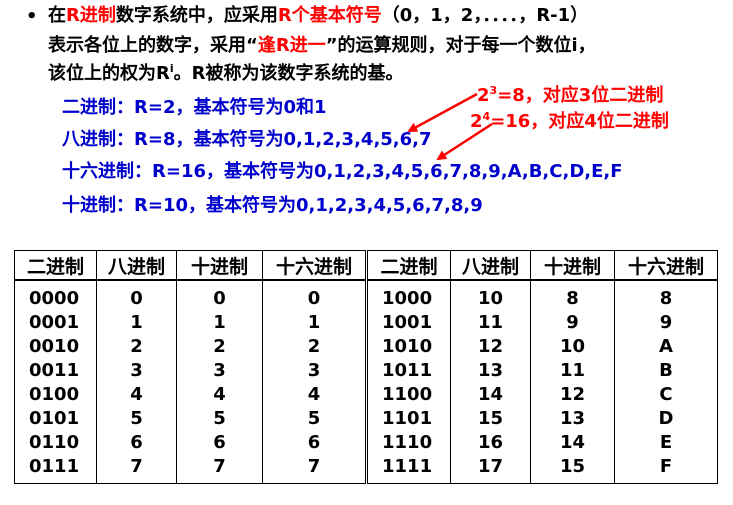  Describe the element at coordinates (136, 382) in the screenshot. I see `column-octal-low: 0 1 2 3 4 5 6 7` at that location.